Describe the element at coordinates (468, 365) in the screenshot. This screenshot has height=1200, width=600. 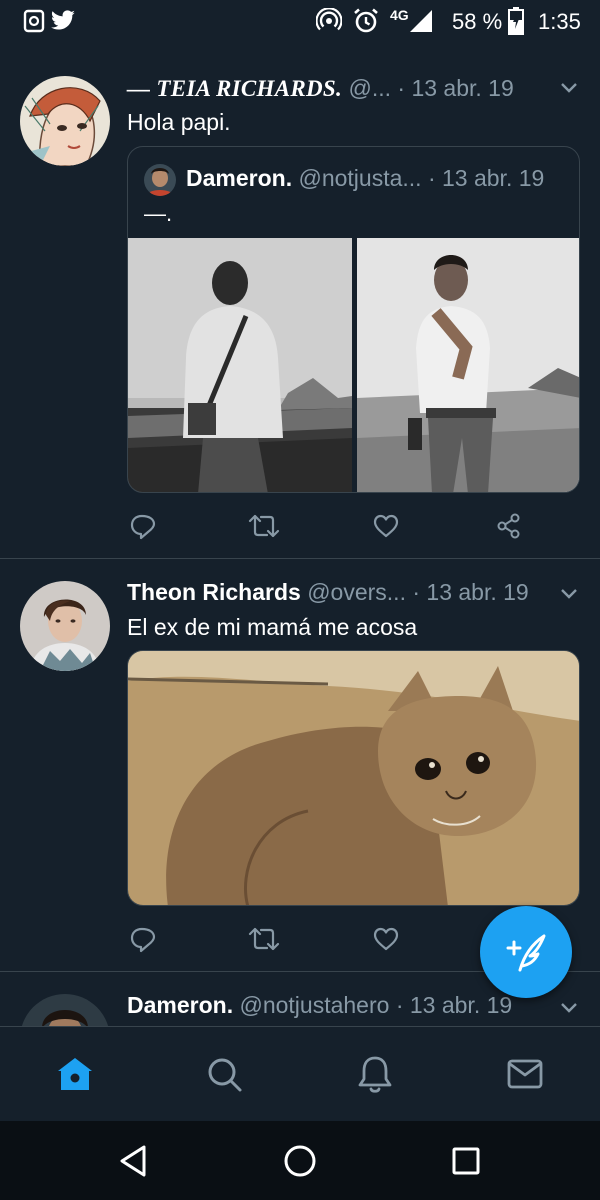
I see `photo-man-front-view` at that location.